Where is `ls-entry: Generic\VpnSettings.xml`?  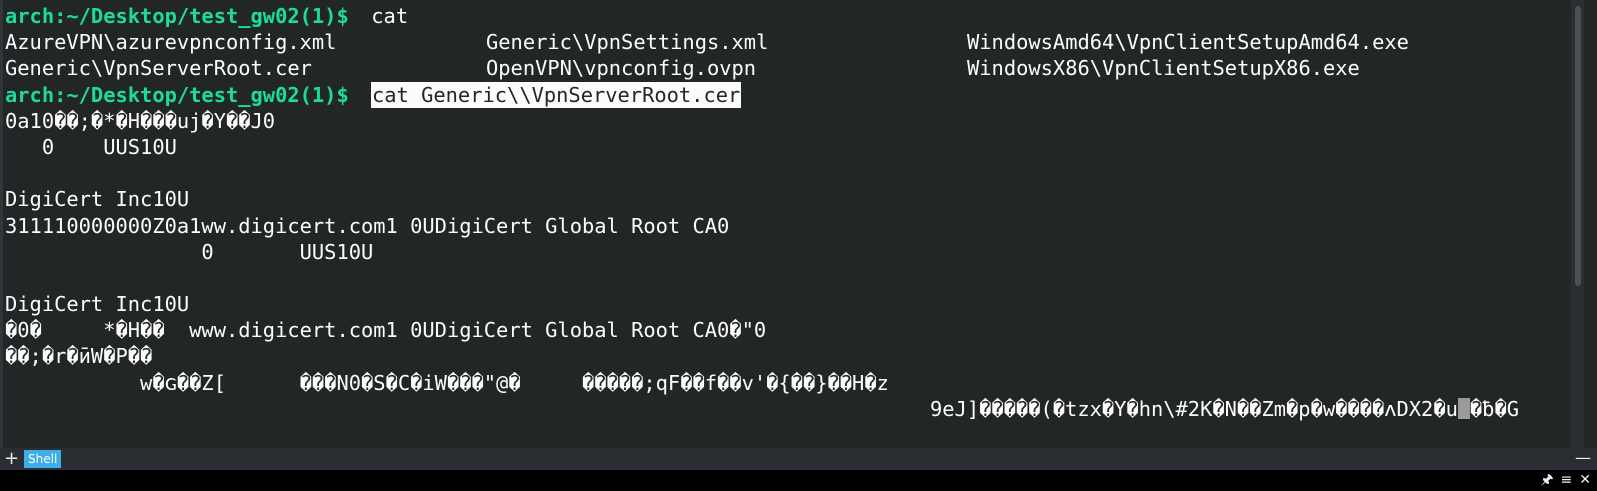 ls-entry: Generic\VpnSettings.xml is located at coordinates (627, 42).